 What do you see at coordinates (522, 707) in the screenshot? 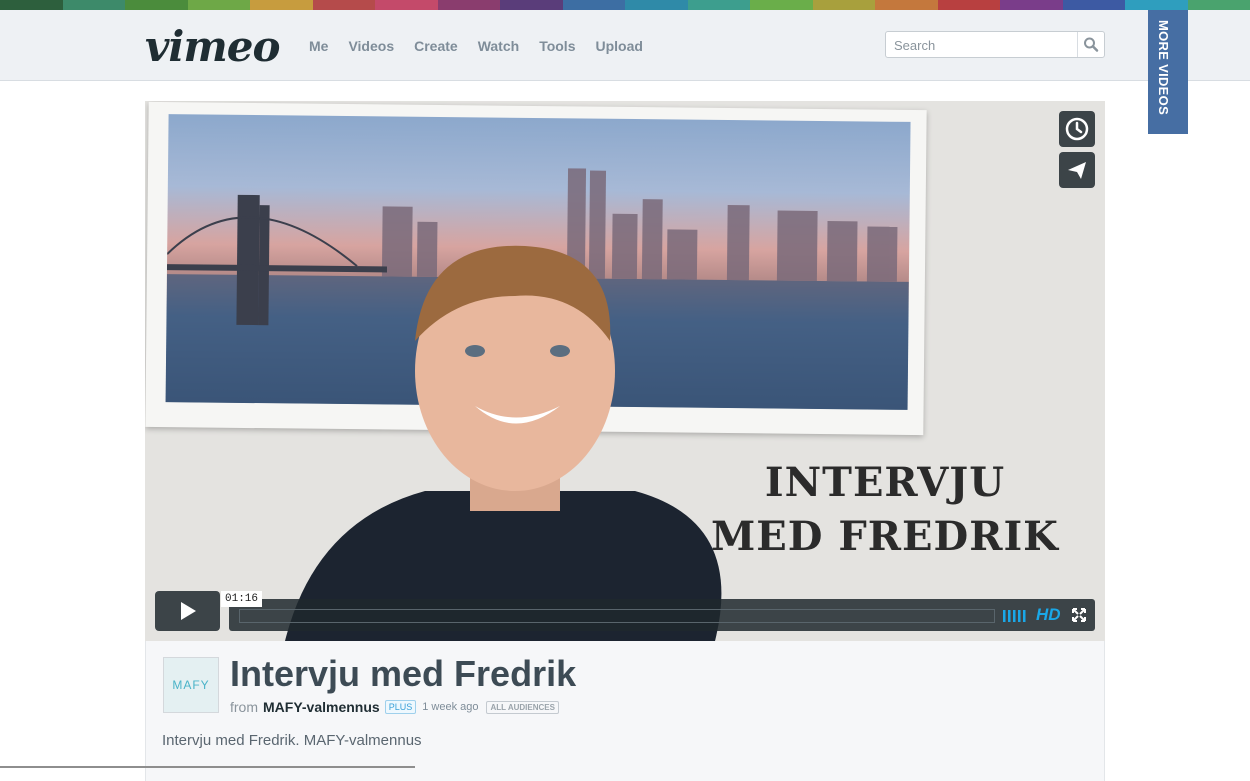
I see `audience-badge: ALL AUDIENCES` at bounding box center [522, 707].